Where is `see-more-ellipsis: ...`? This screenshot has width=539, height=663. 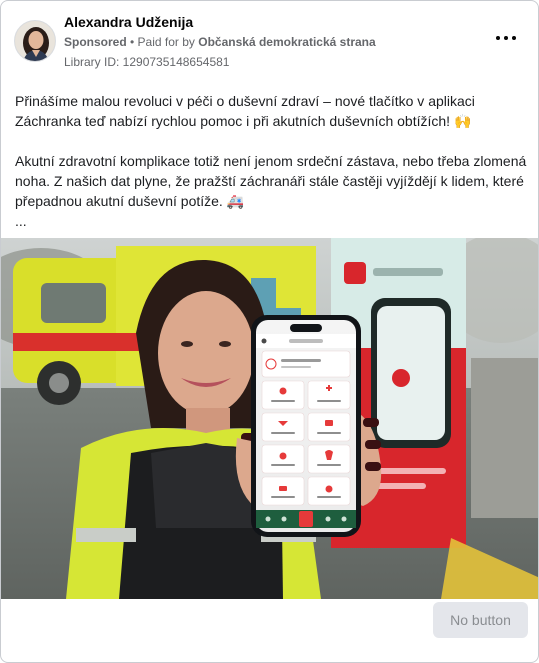
see-more-ellipsis: ... is located at coordinates (271, 221).